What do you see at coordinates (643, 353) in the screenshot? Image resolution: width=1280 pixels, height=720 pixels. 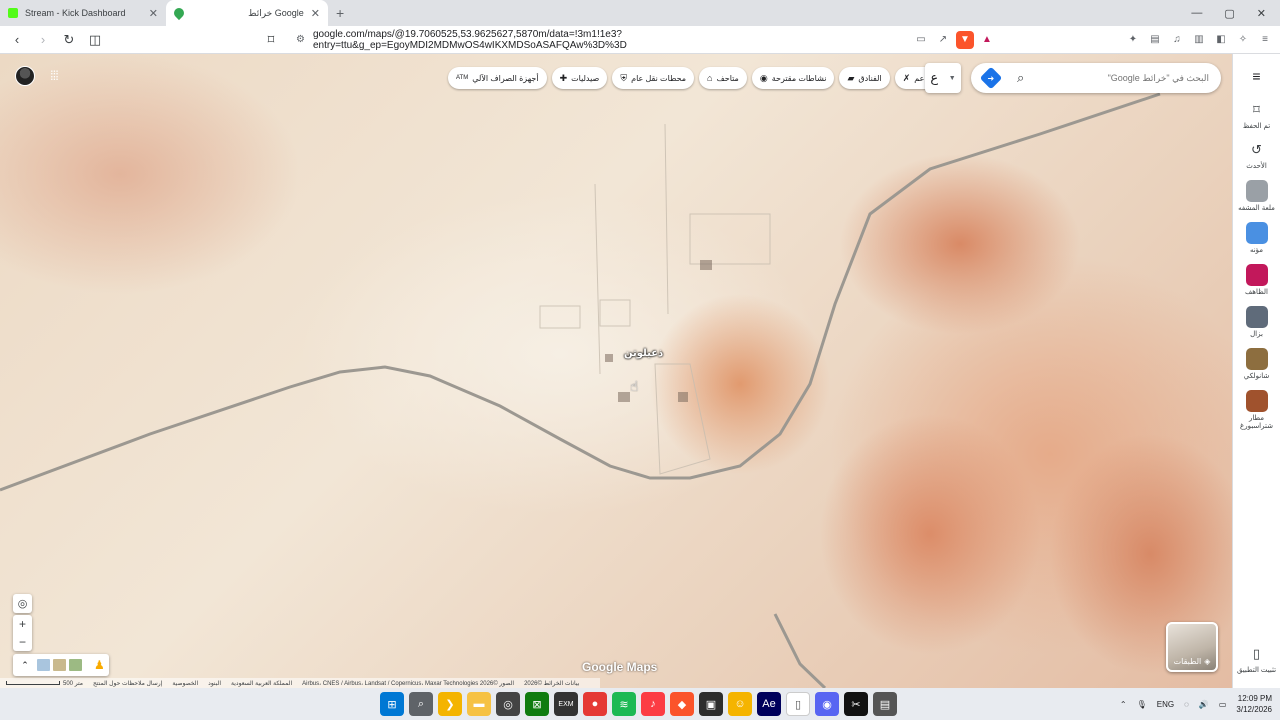 I see `place-label: ذعيلوتن` at bounding box center [643, 353].